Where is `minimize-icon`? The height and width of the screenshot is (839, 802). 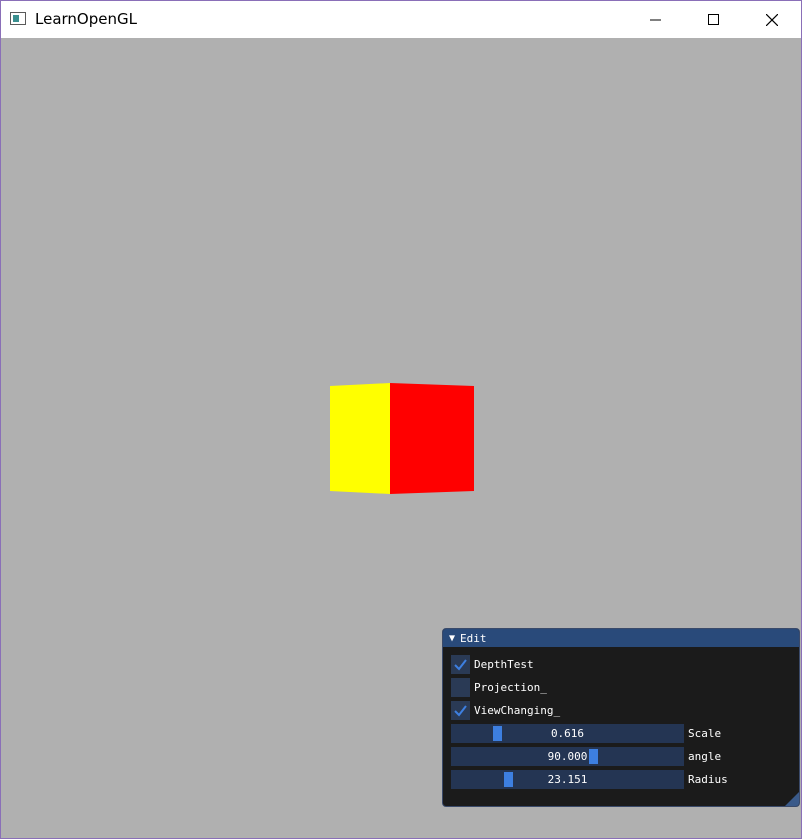 minimize-icon is located at coordinates (655, 19).